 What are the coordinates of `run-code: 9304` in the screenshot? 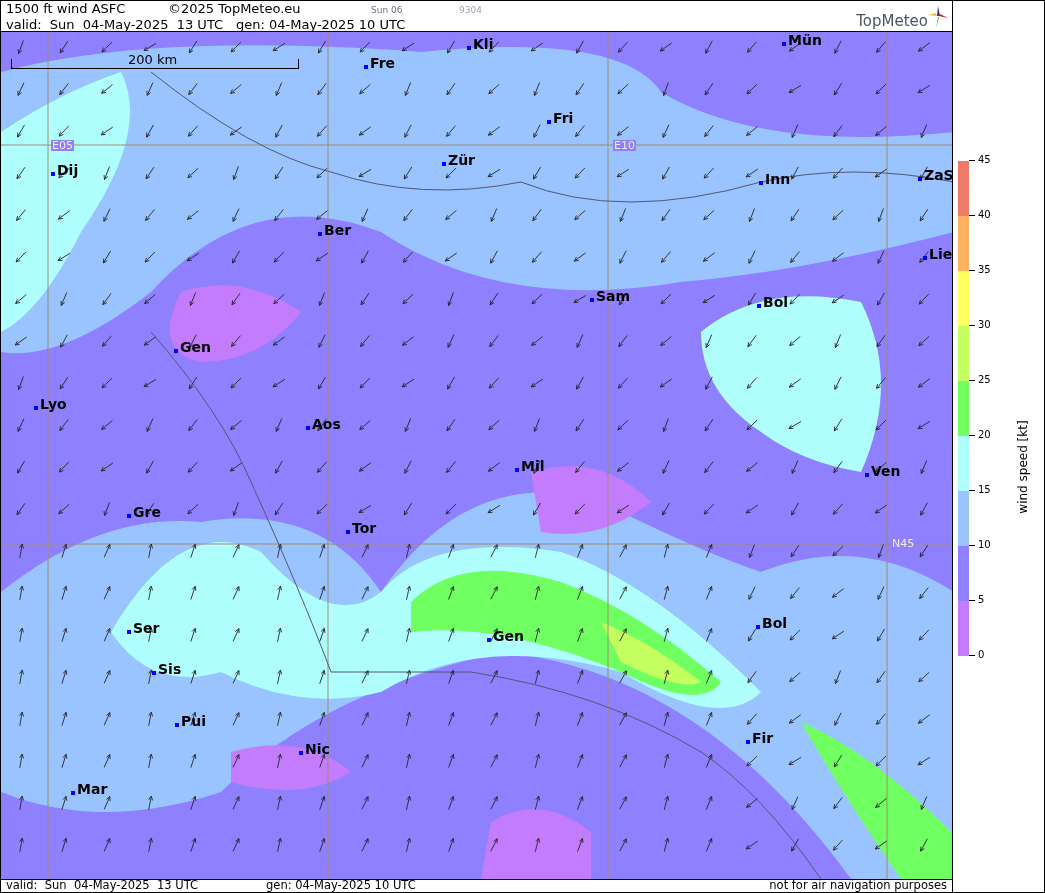 It's located at (470, 10).